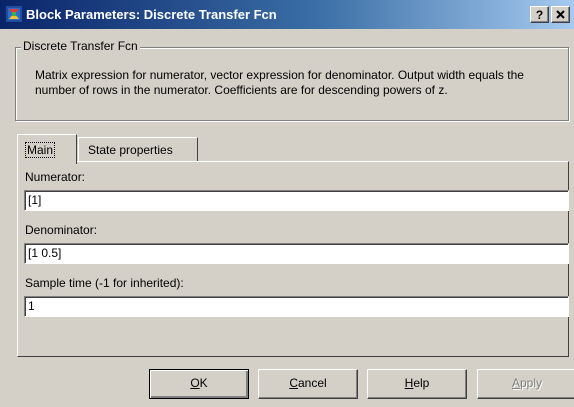 The image size is (574, 407). I want to click on numerator-label: Numerator:, so click(55, 177).